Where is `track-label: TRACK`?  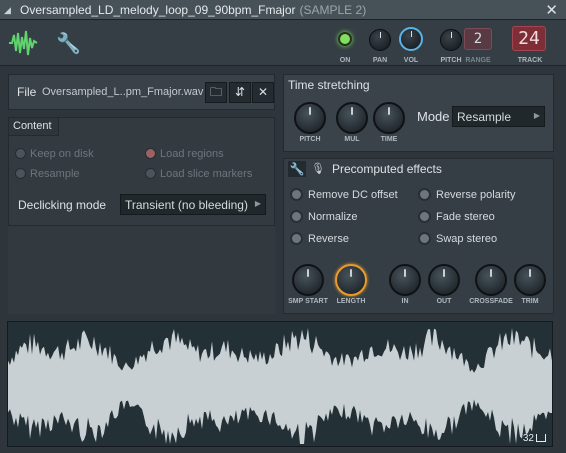
track-label: TRACK is located at coordinates (530, 60).